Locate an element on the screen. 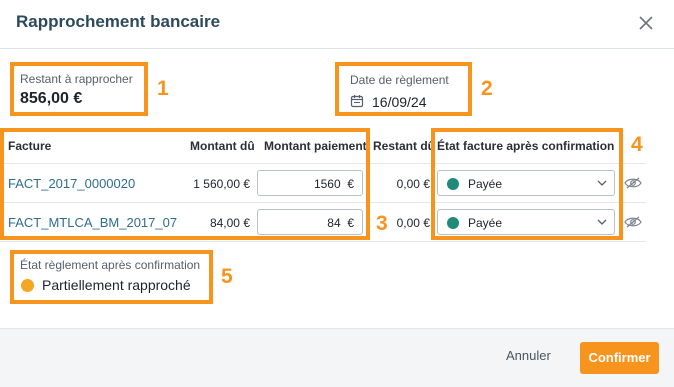 The width and height of the screenshot is (674, 387). annotation-number-4: 4 is located at coordinates (637, 144).